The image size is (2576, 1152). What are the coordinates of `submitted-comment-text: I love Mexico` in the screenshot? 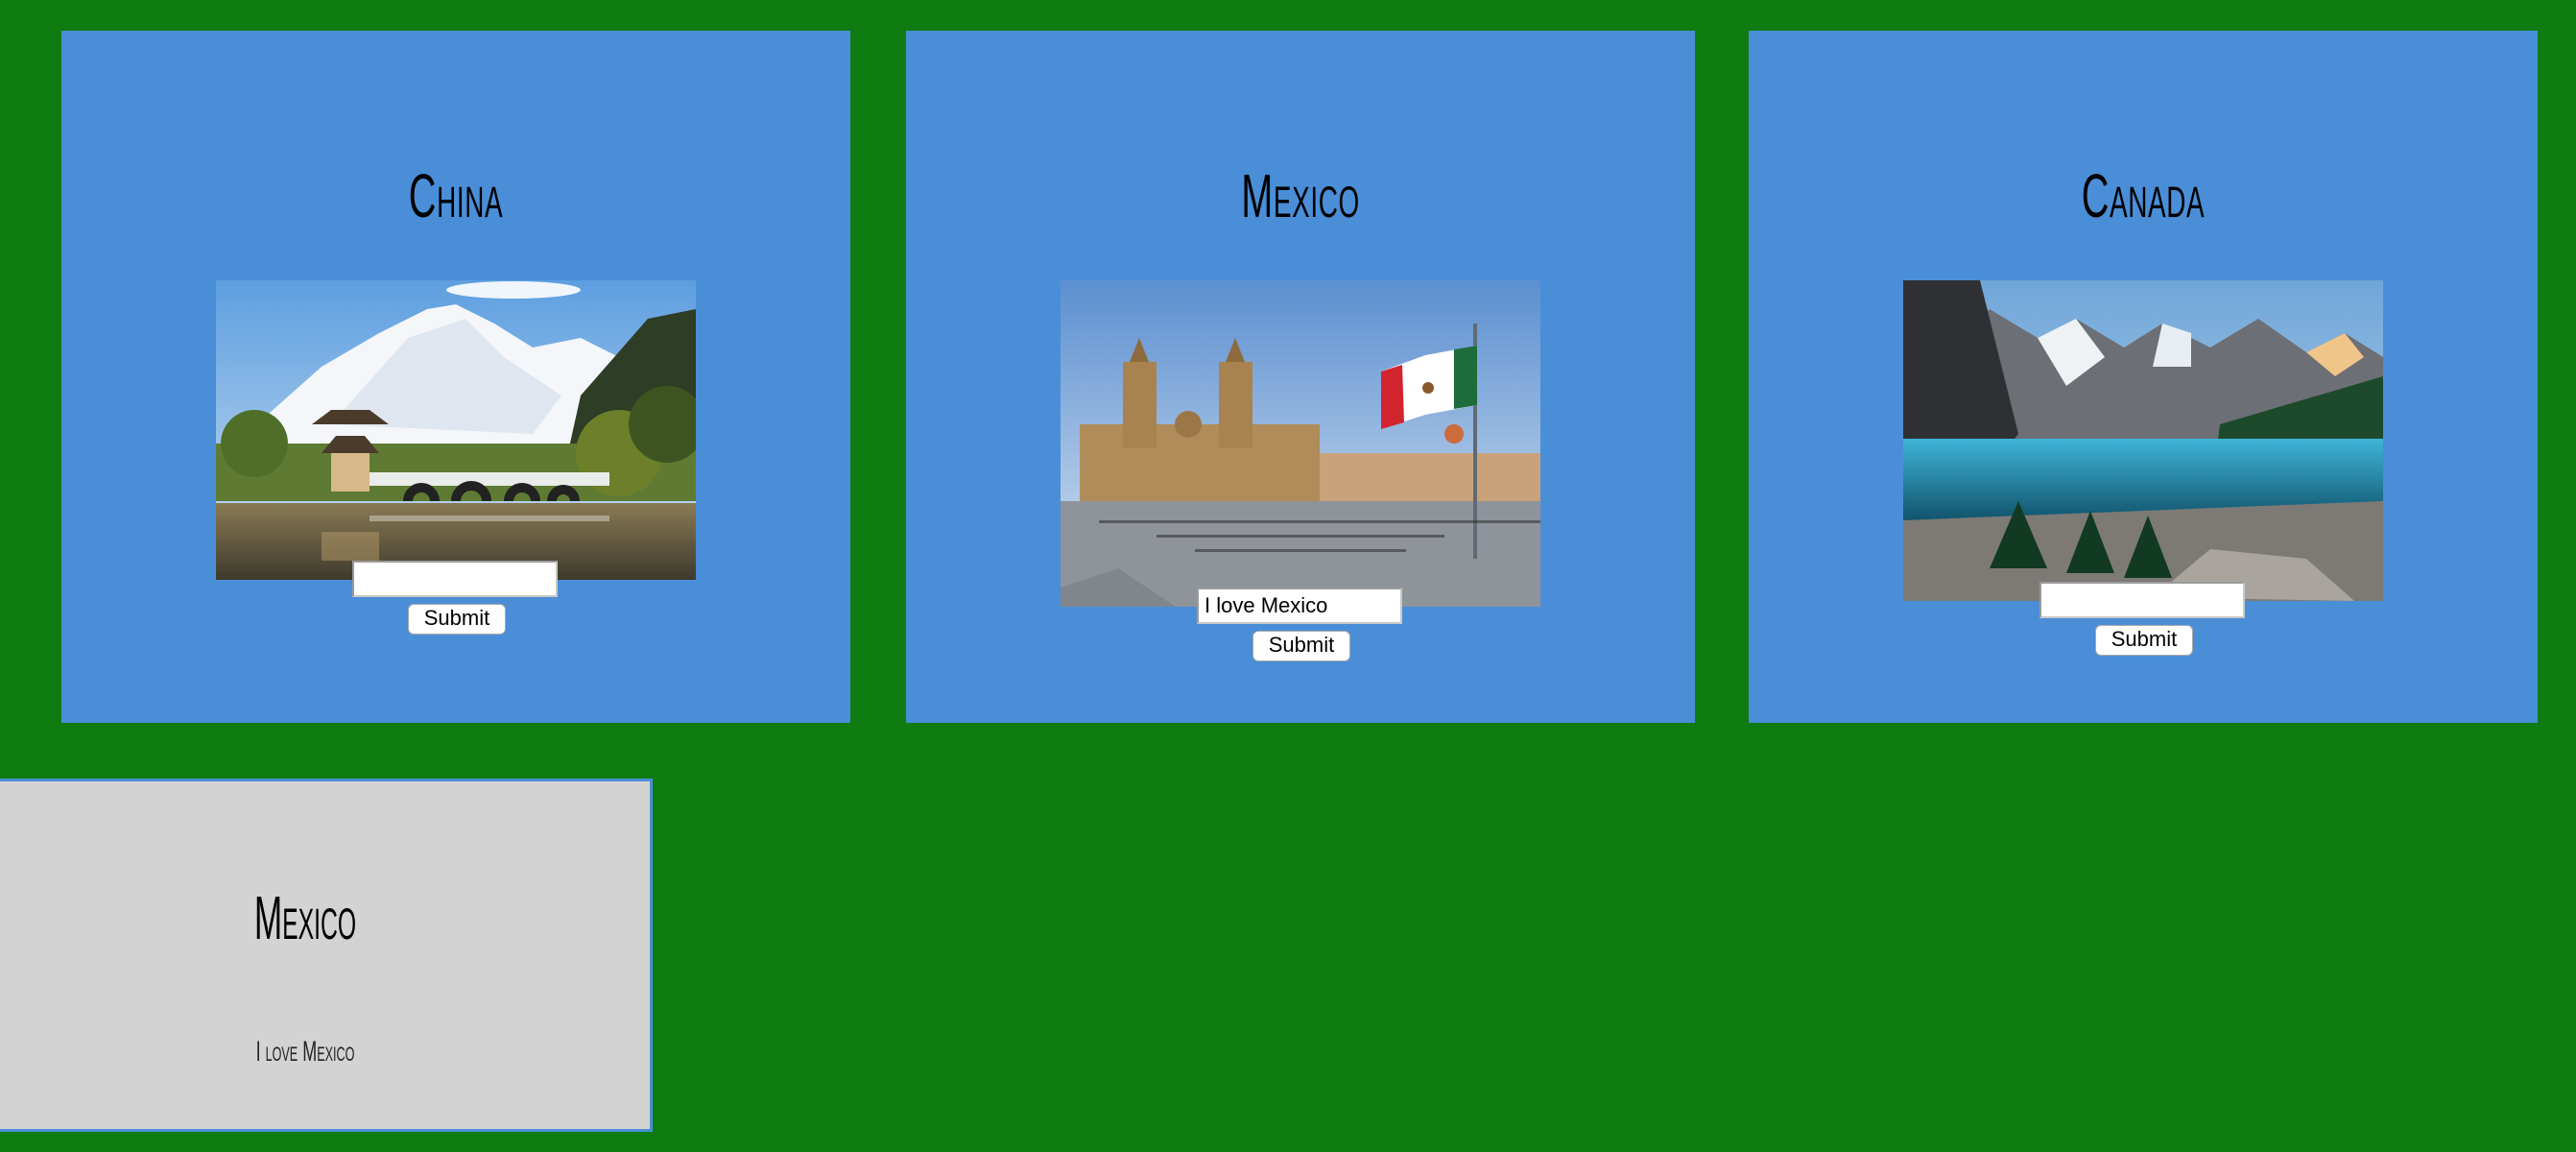 It's located at (305, 1052).